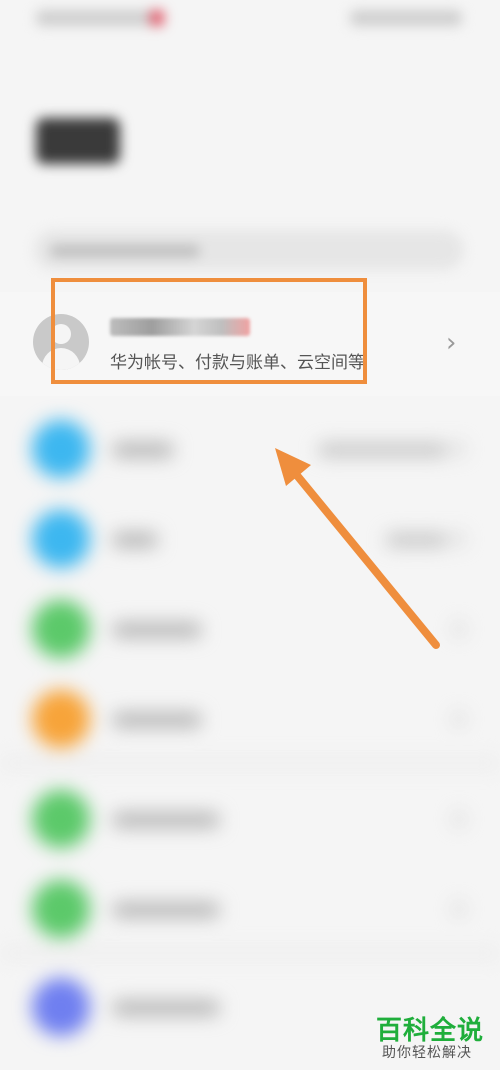  I want to click on annotation-arrow, so click(357, 548).